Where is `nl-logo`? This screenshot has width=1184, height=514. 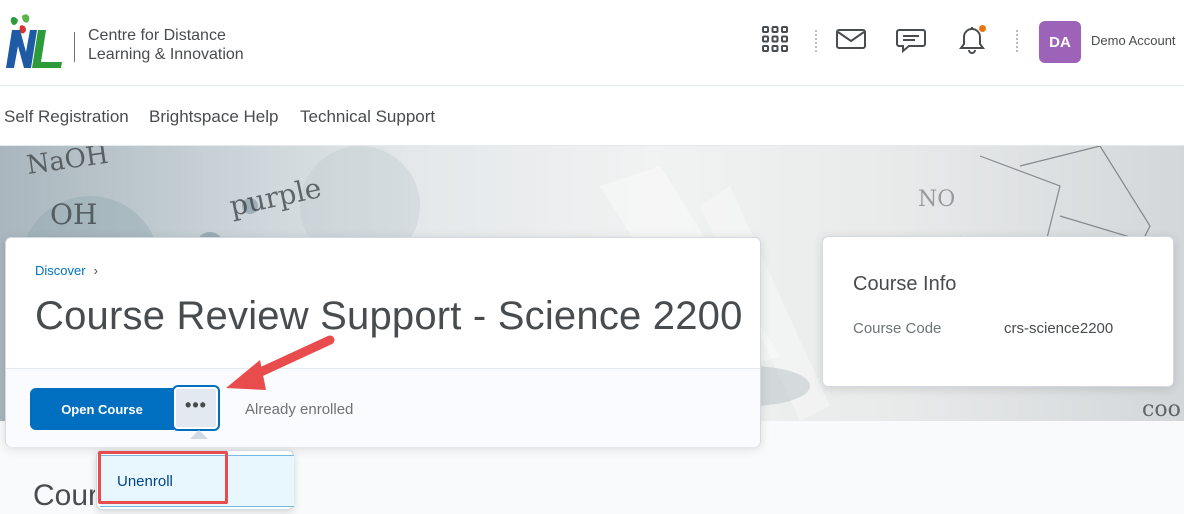
nl-logo is located at coordinates (35, 42).